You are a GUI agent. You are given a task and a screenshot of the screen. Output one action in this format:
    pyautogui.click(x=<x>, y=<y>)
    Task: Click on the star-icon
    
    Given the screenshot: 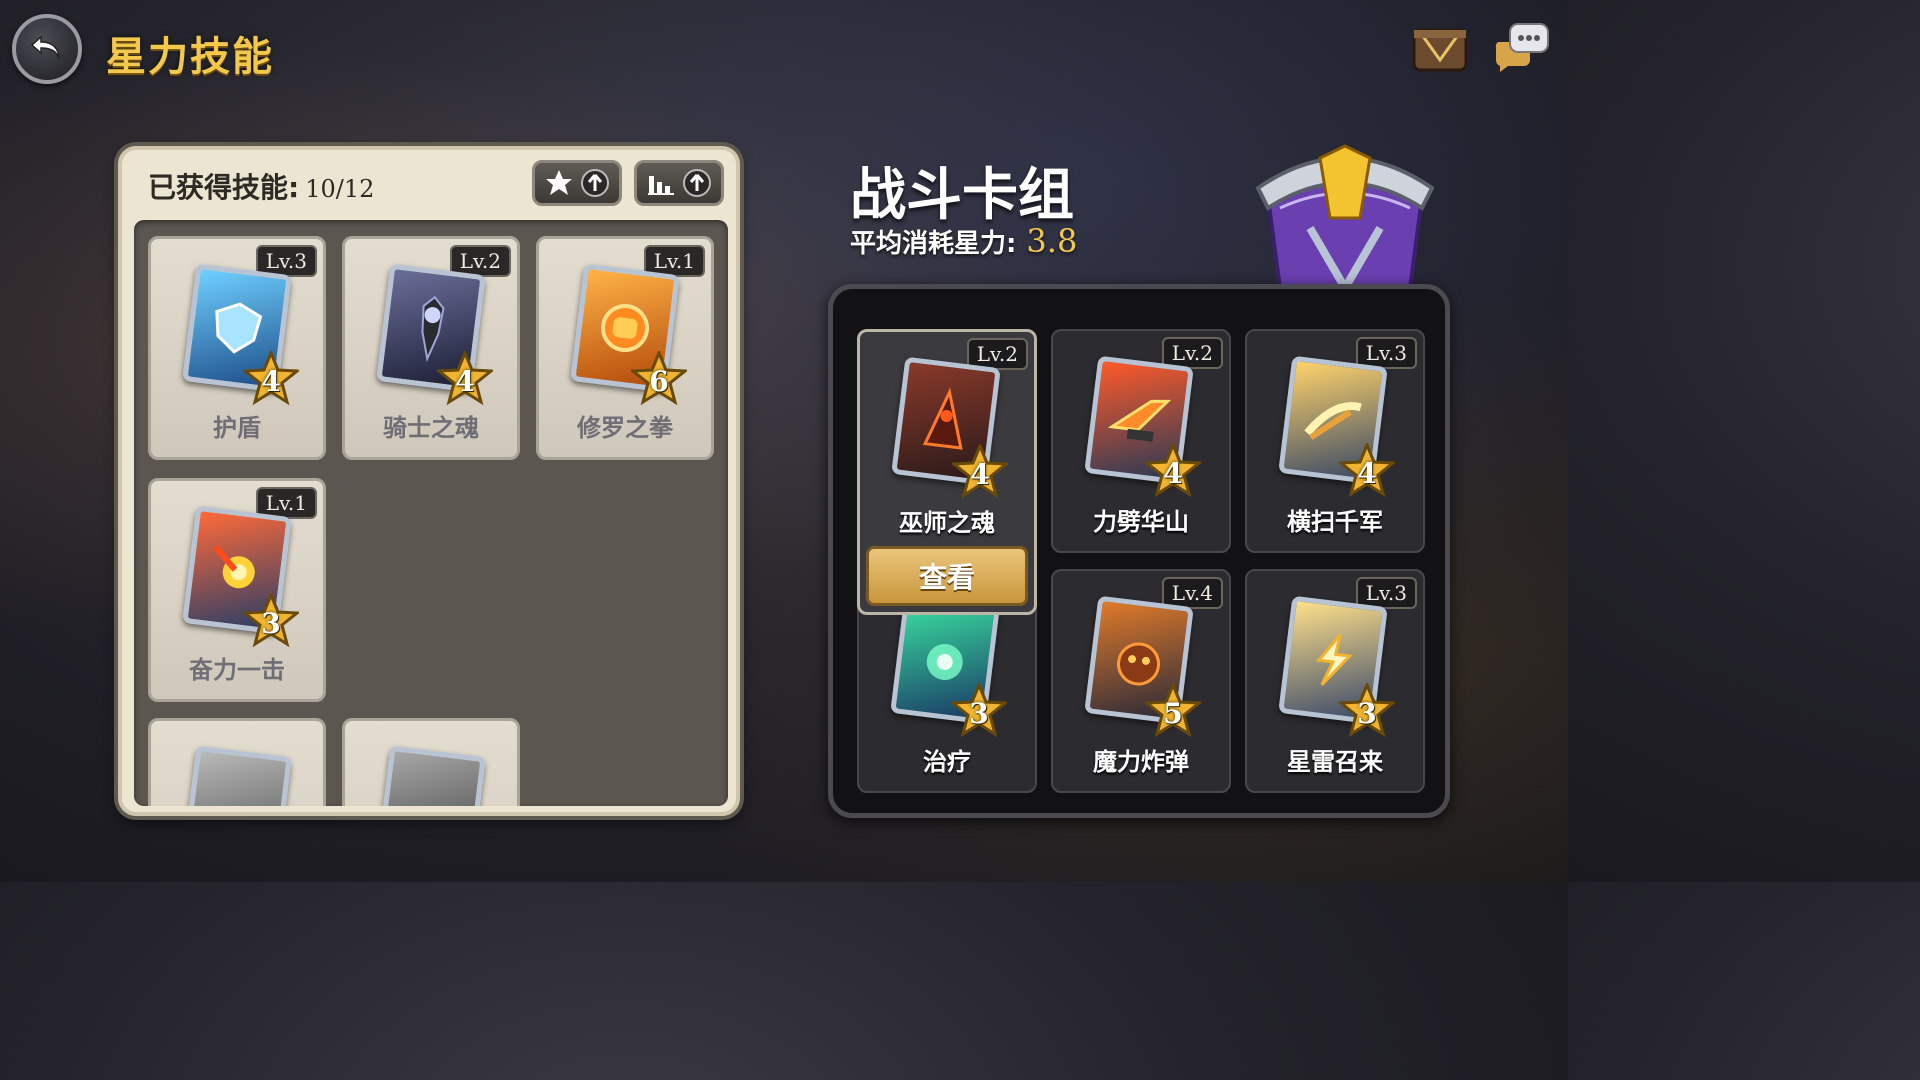 What is the action you would take?
    pyautogui.click(x=559, y=182)
    